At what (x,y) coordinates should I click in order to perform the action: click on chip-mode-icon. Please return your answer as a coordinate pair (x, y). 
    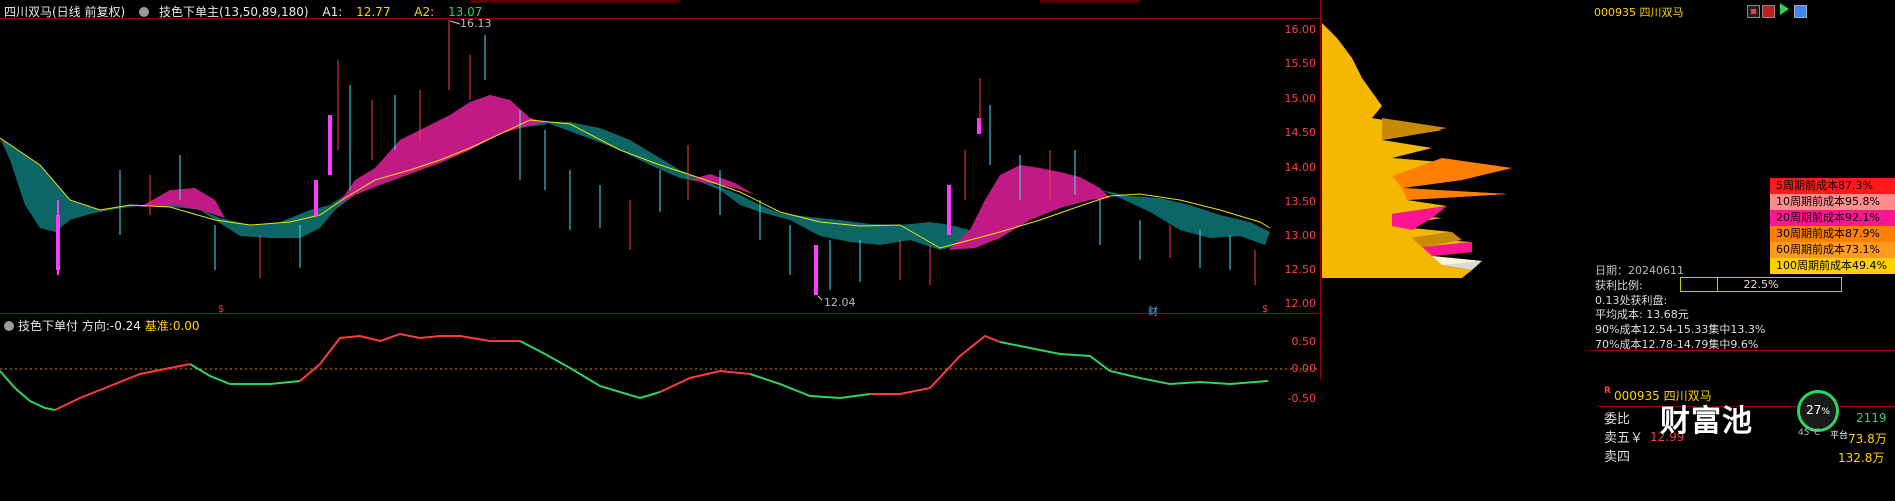
    Looking at the image, I should click on (1753, 11).